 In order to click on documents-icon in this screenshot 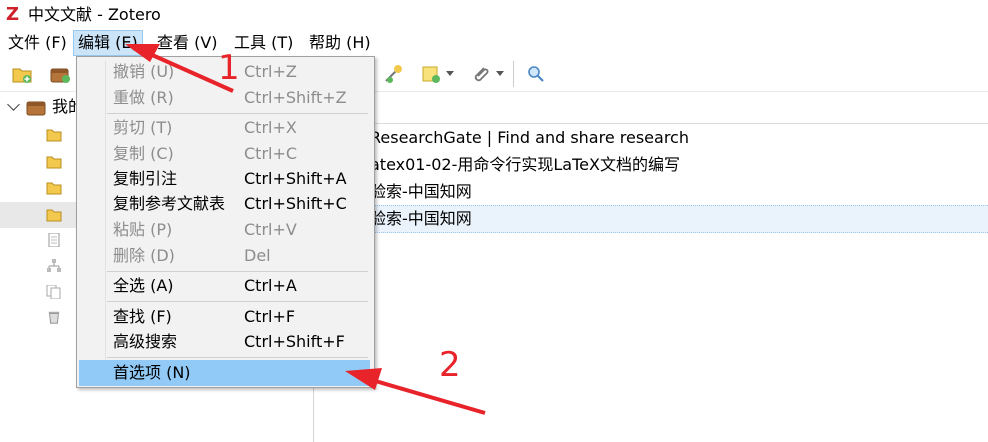, I will do `click(53, 292)`.